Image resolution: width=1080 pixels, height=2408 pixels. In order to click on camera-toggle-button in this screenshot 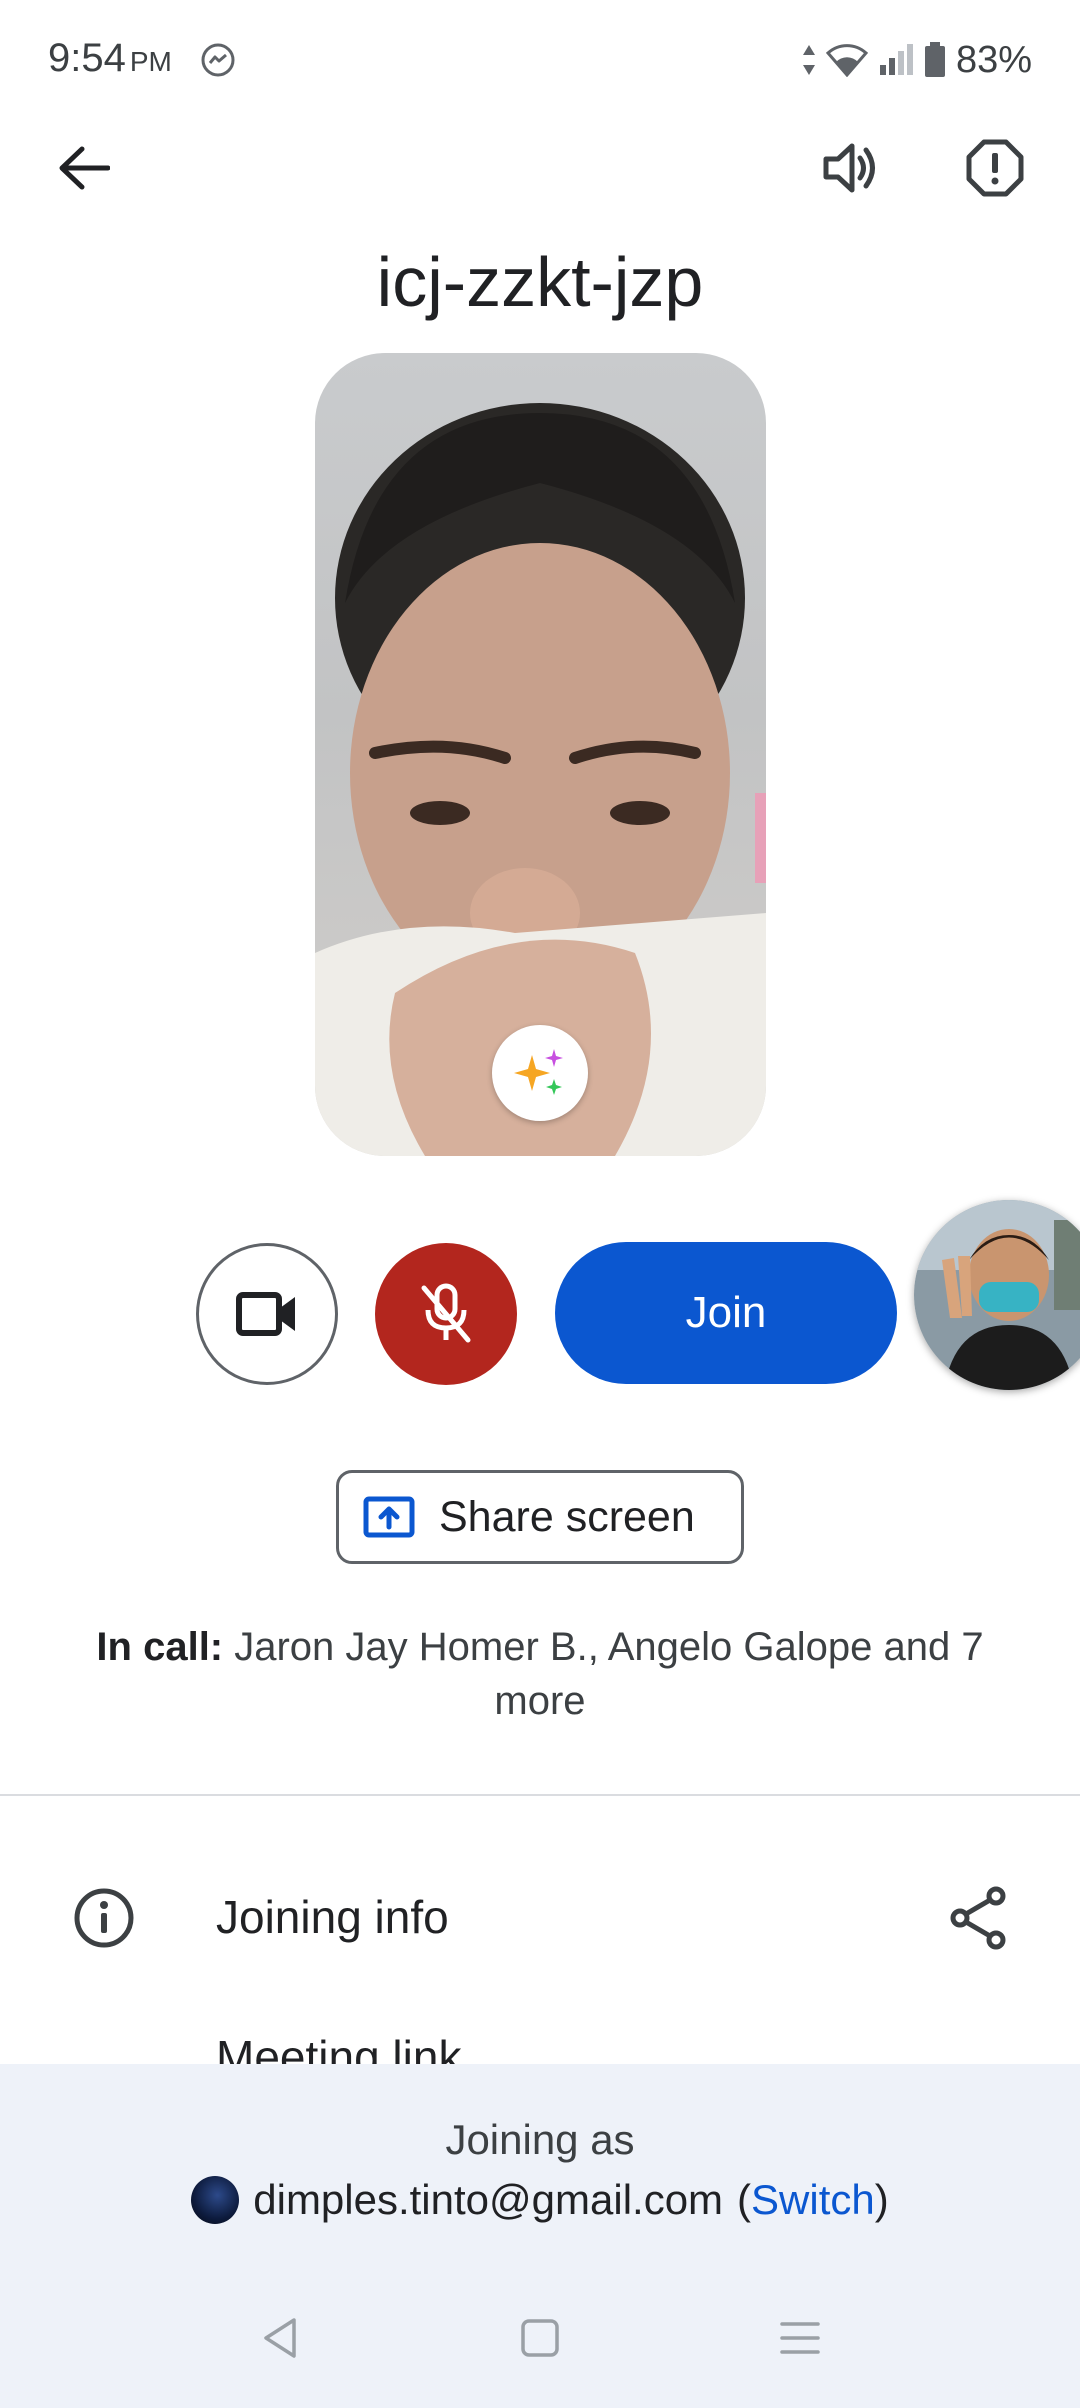, I will do `click(267, 1314)`.